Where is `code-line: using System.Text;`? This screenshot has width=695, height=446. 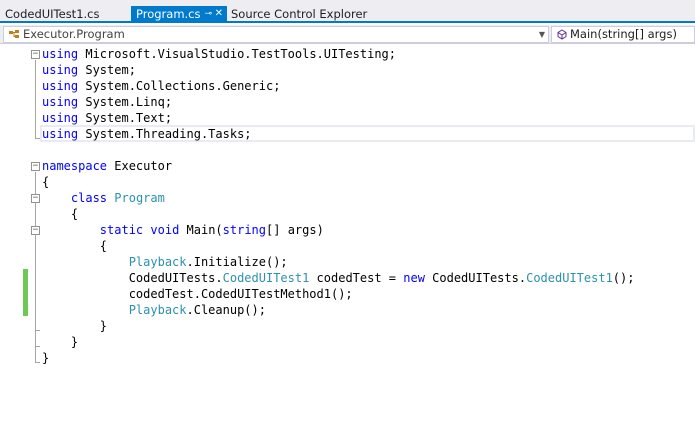
code-line: using System.Text; is located at coordinates (107, 118).